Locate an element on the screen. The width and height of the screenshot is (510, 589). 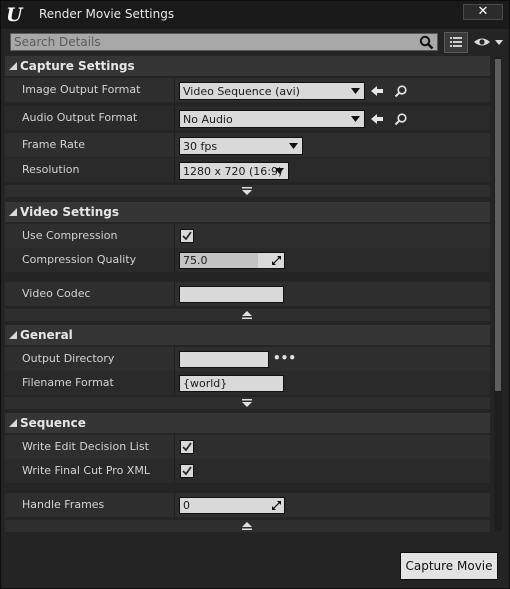
row-handle-frames: Handle Frames 0 is located at coordinates (247, 505).